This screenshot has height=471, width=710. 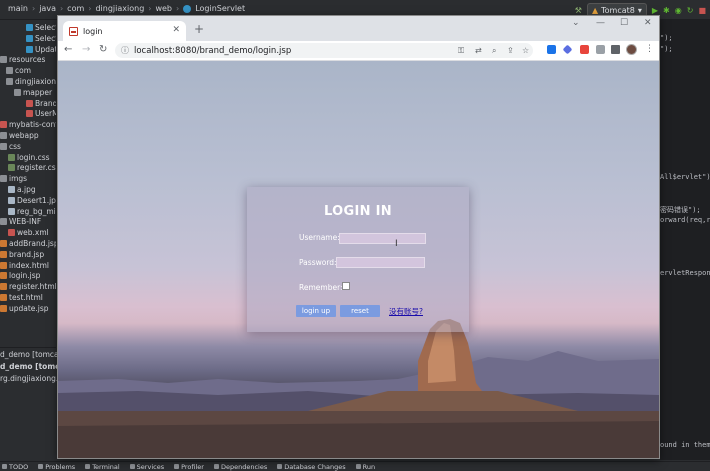 I want to click on tool-window-tab: Terminal, so click(x=102, y=467).